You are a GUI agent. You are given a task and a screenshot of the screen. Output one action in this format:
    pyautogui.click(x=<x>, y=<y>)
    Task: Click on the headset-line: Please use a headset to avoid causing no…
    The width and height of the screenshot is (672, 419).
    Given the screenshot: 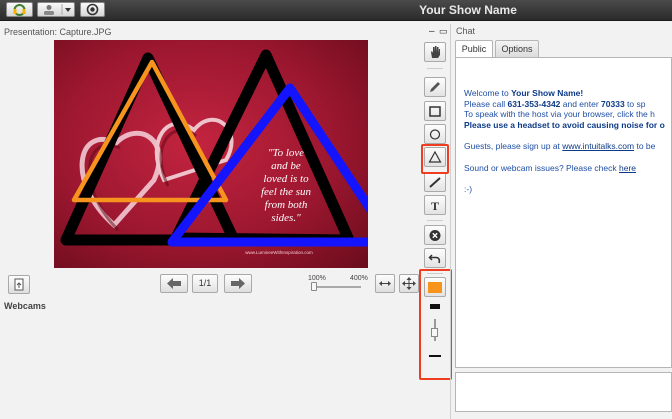 What is the action you would take?
    pyautogui.click(x=564, y=124)
    